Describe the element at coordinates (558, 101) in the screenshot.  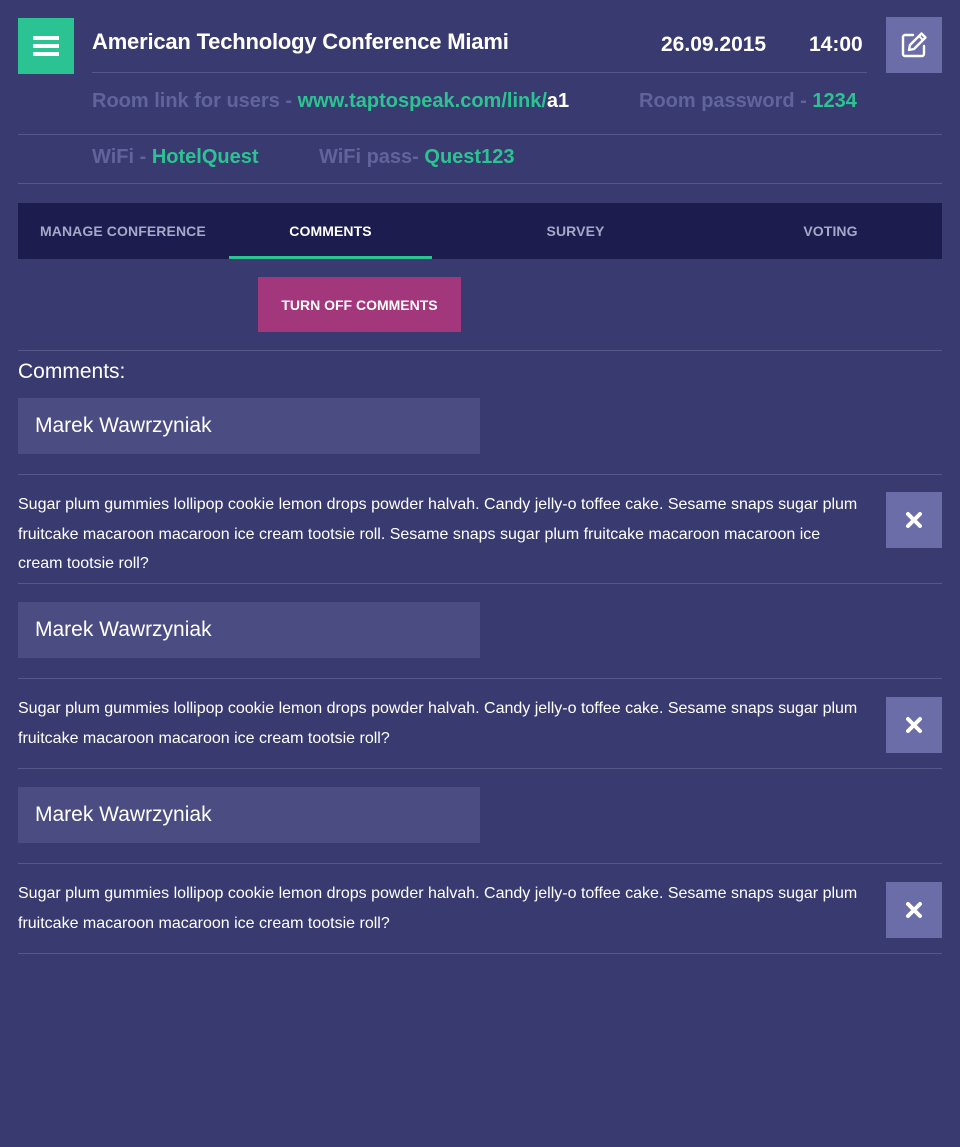
I see `room-link-code: a1` at that location.